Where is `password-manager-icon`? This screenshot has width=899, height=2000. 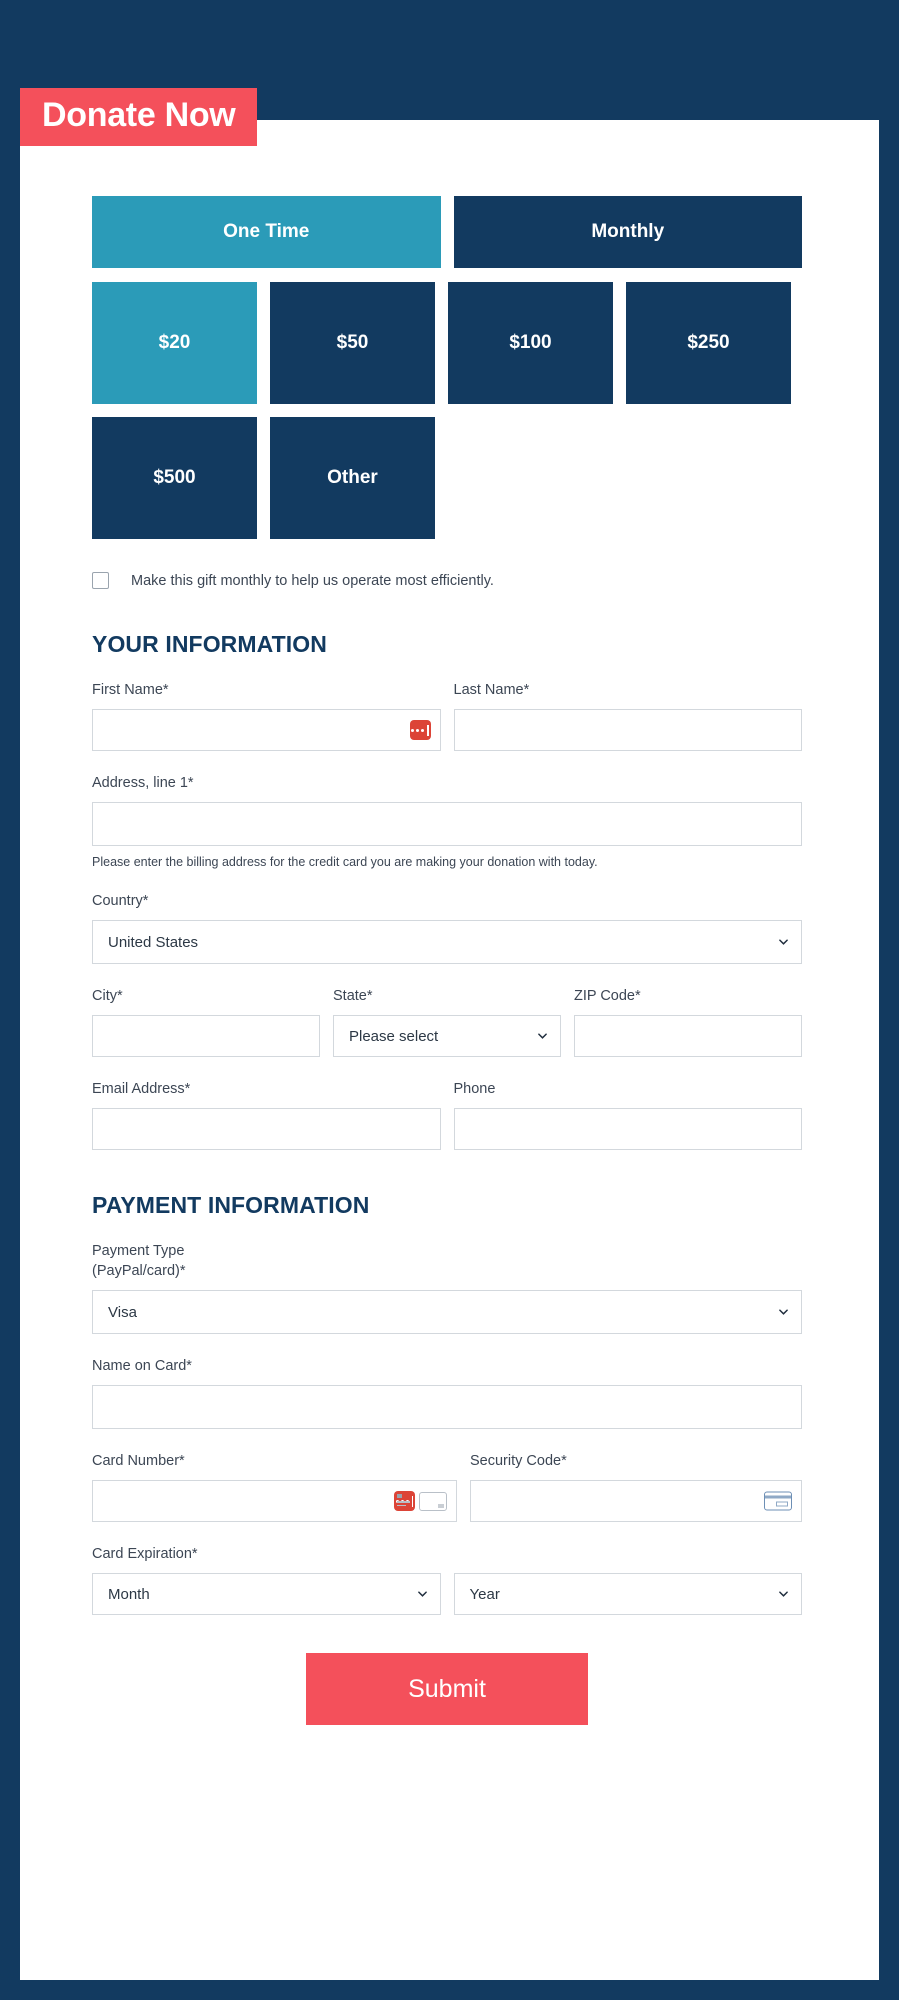 password-manager-icon is located at coordinates (420, 730).